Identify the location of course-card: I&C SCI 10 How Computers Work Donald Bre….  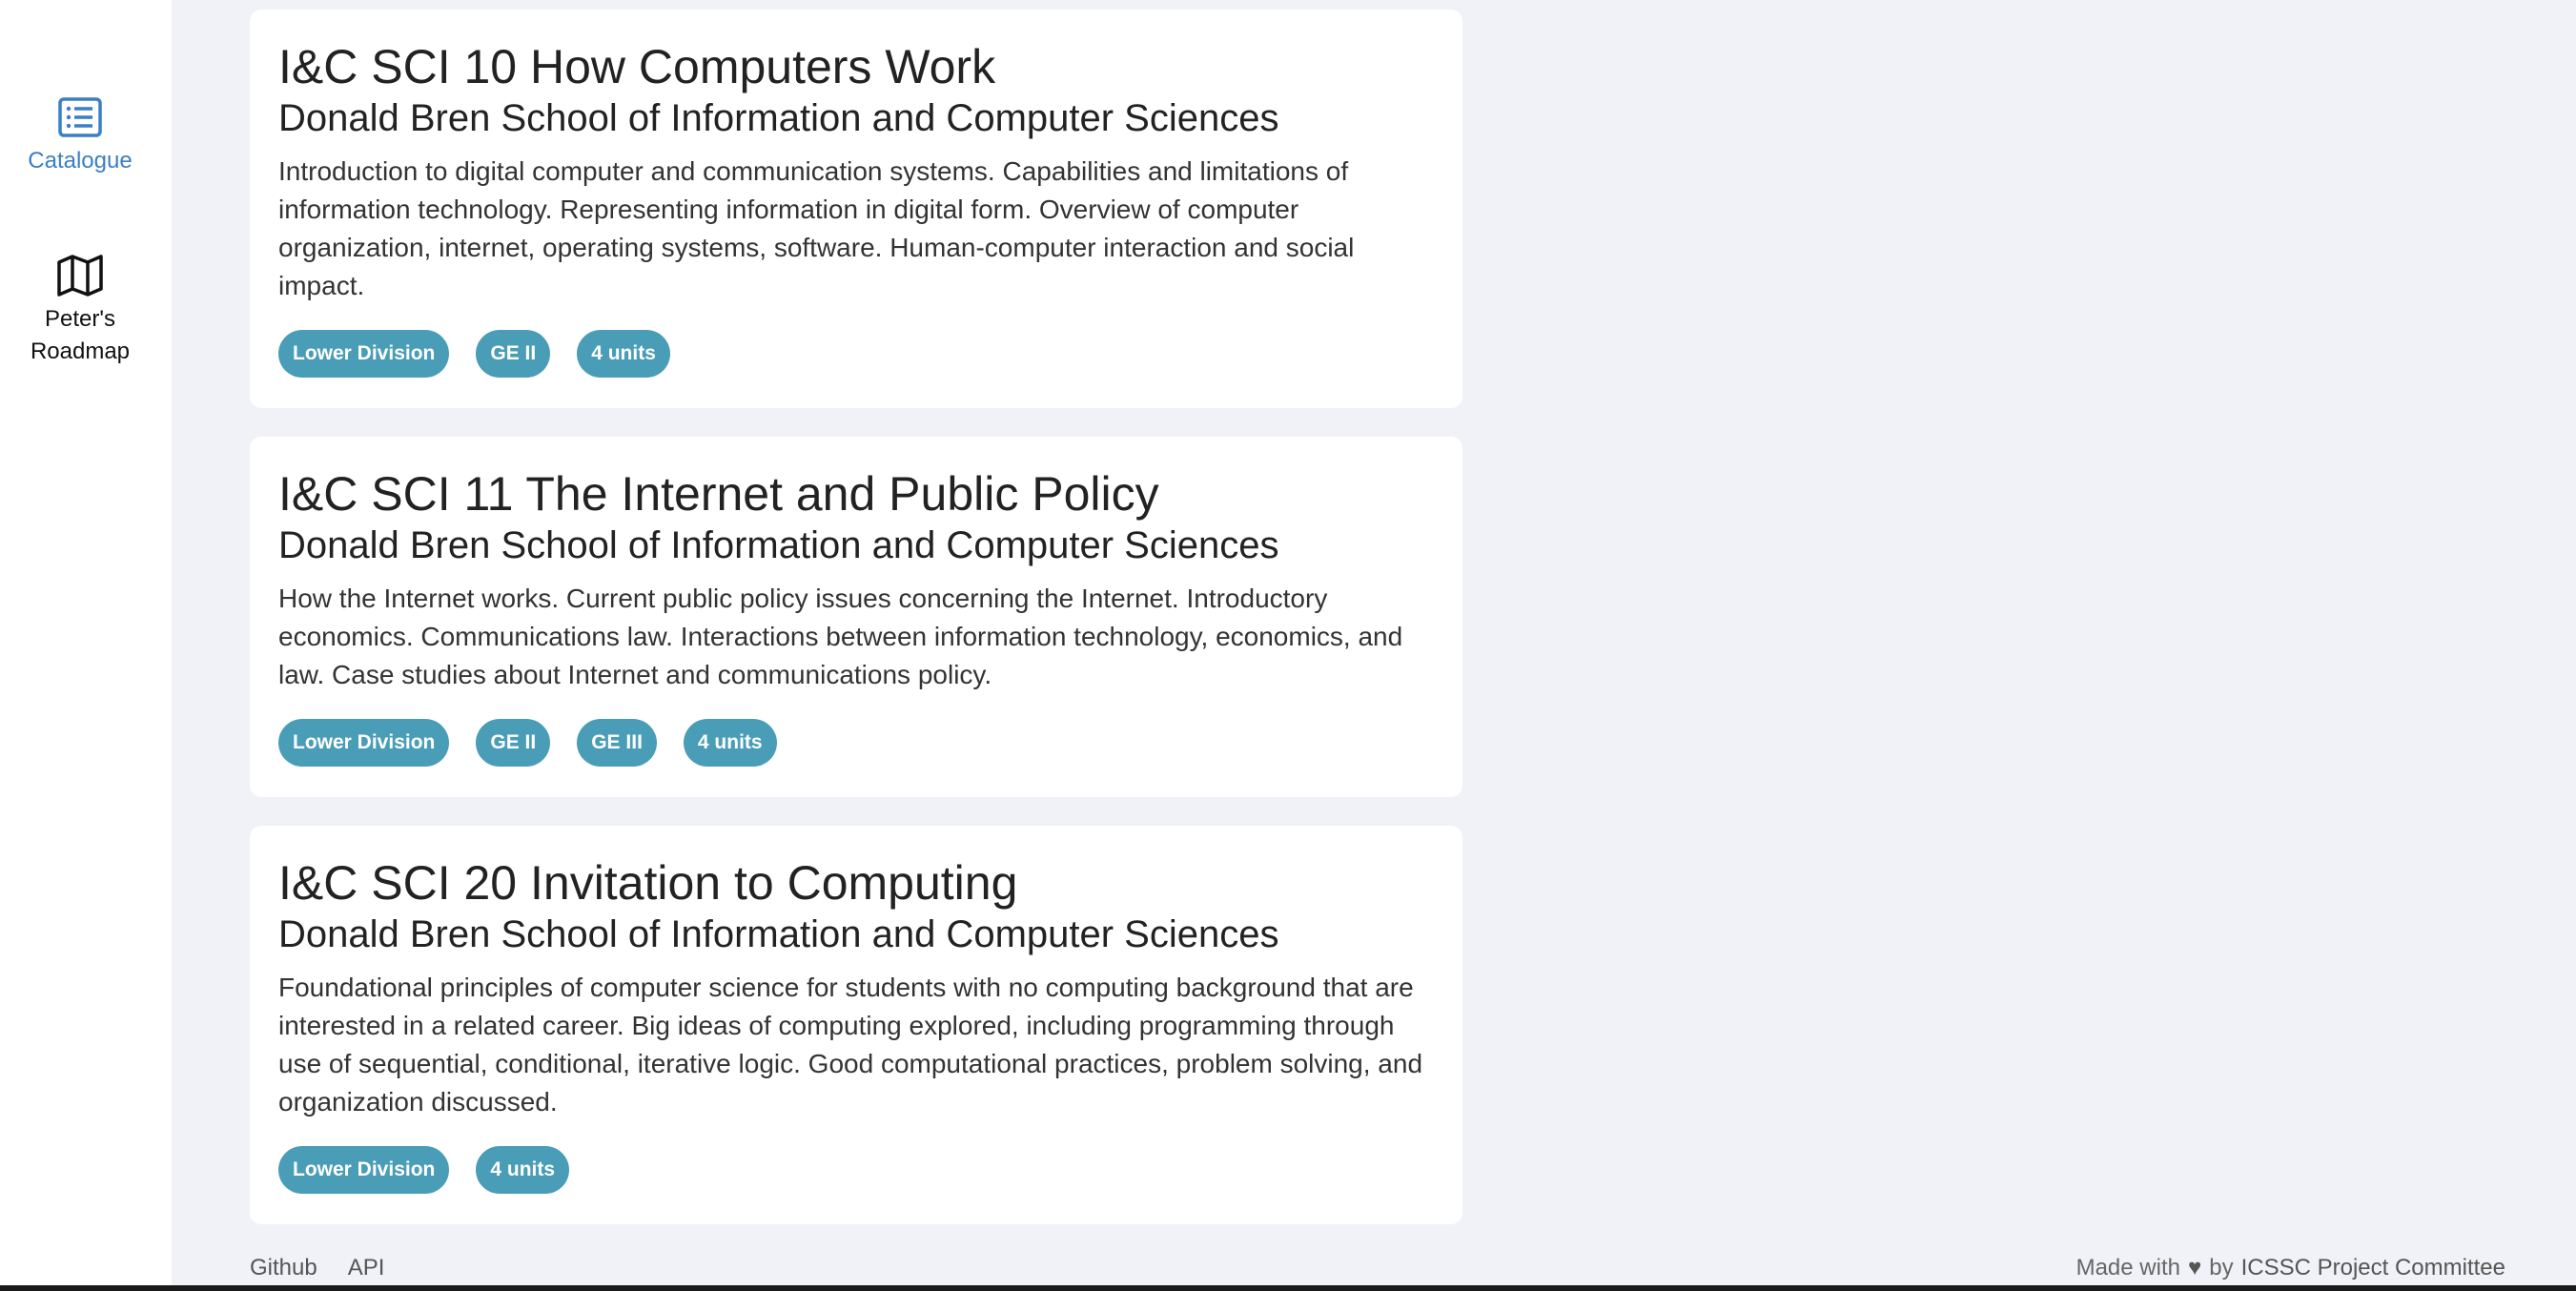
(856, 209).